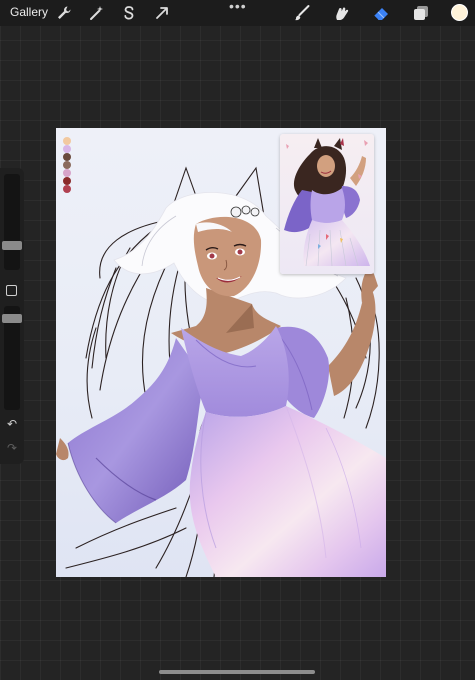 The image size is (475, 680). Describe the element at coordinates (327, 204) in the screenshot. I see `reference-image` at that location.